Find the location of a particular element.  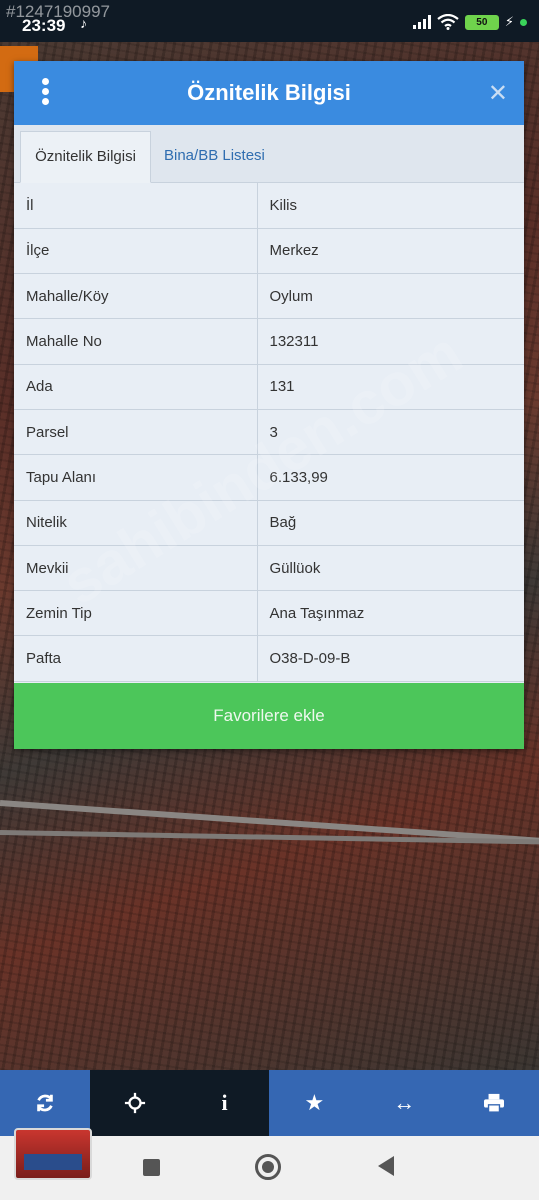

row-value: Bağ is located at coordinates (390, 523).